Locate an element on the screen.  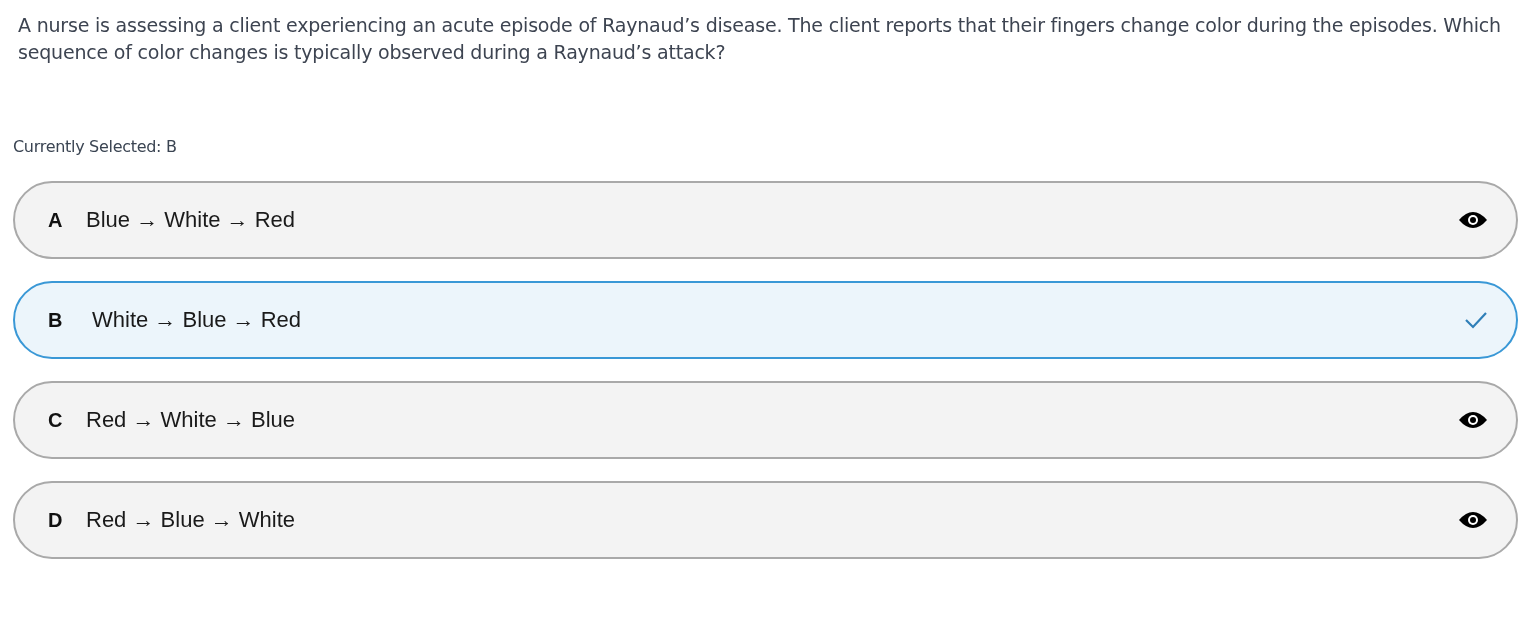
selection-status: Currently Selected: B is located at coordinates (95, 146).